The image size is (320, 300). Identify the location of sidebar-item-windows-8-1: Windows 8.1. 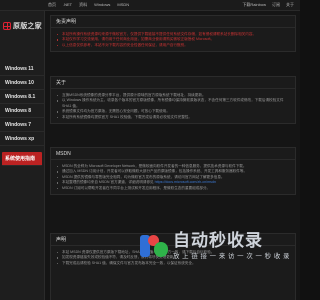
(22, 97).